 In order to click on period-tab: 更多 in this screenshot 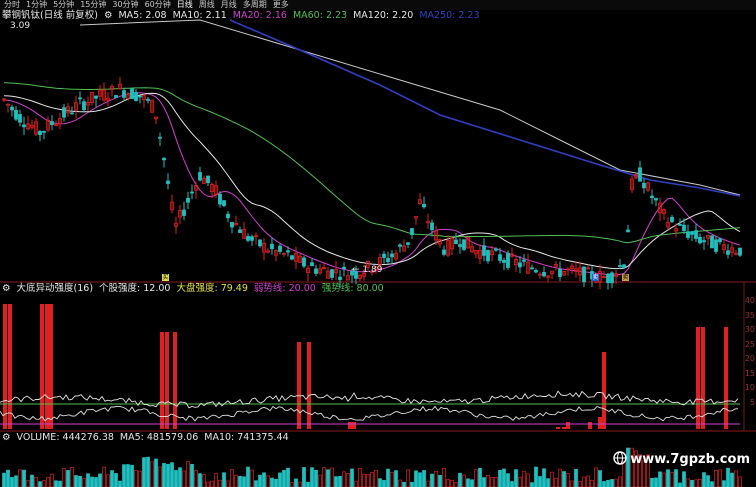, I will do `click(281, 5)`.